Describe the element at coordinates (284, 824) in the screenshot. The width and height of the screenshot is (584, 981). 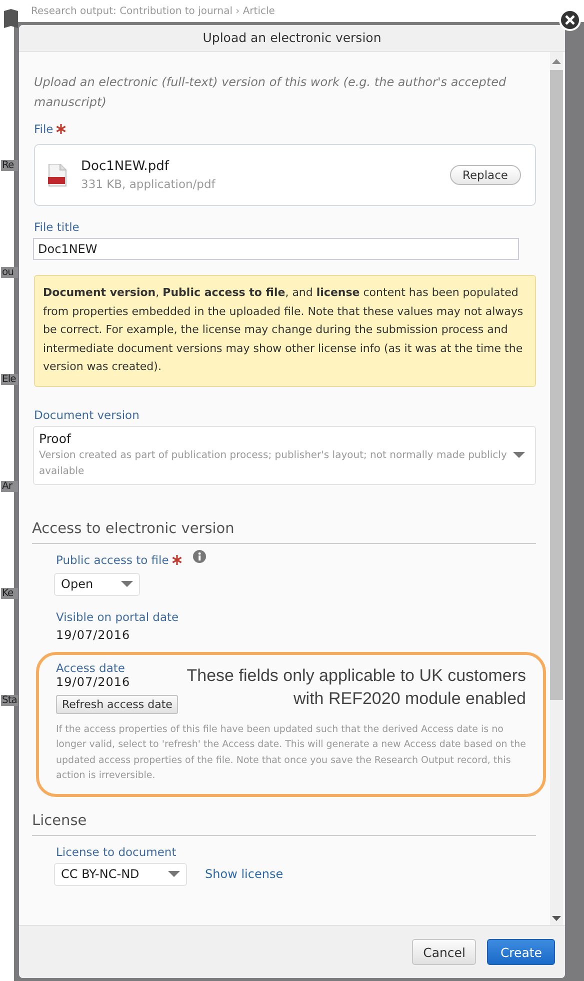
I see `section-heading: License` at that location.